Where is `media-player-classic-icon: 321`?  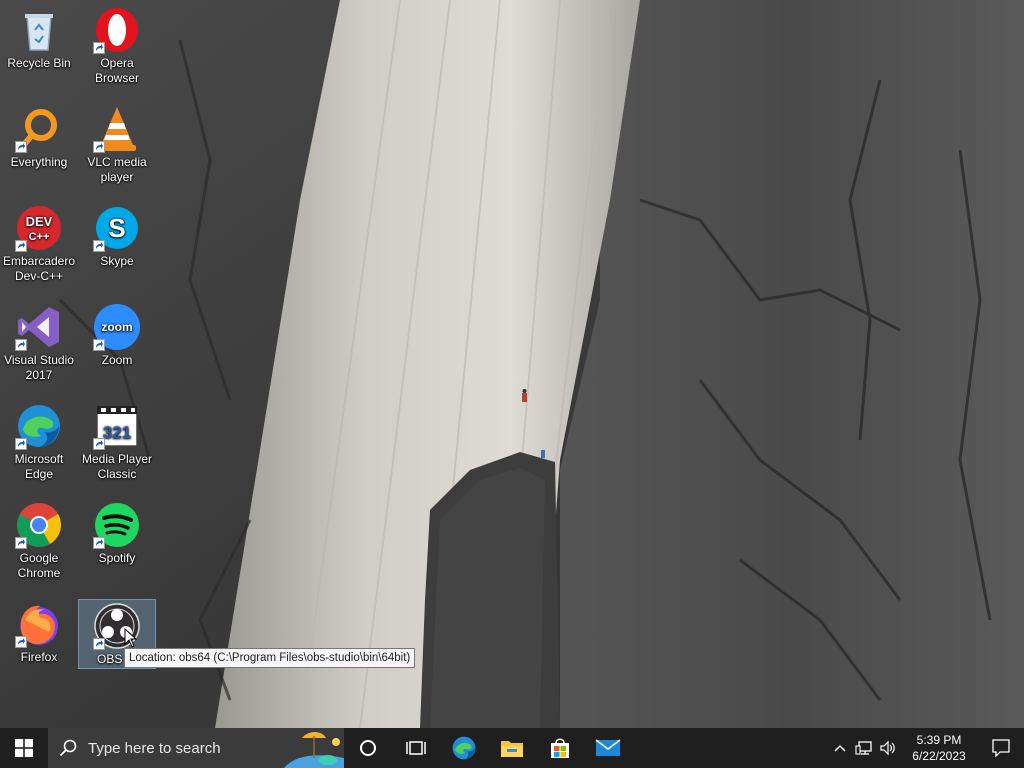 media-player-classic-icon: 321 is located at coordinates (117, 426).